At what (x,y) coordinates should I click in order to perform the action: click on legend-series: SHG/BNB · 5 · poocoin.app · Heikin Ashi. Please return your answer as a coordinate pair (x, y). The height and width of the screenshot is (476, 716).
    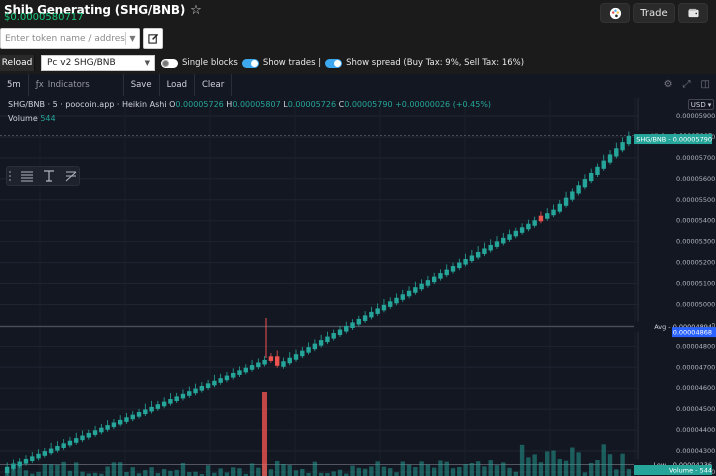
    Looking at the image, I should click on (87, 104).